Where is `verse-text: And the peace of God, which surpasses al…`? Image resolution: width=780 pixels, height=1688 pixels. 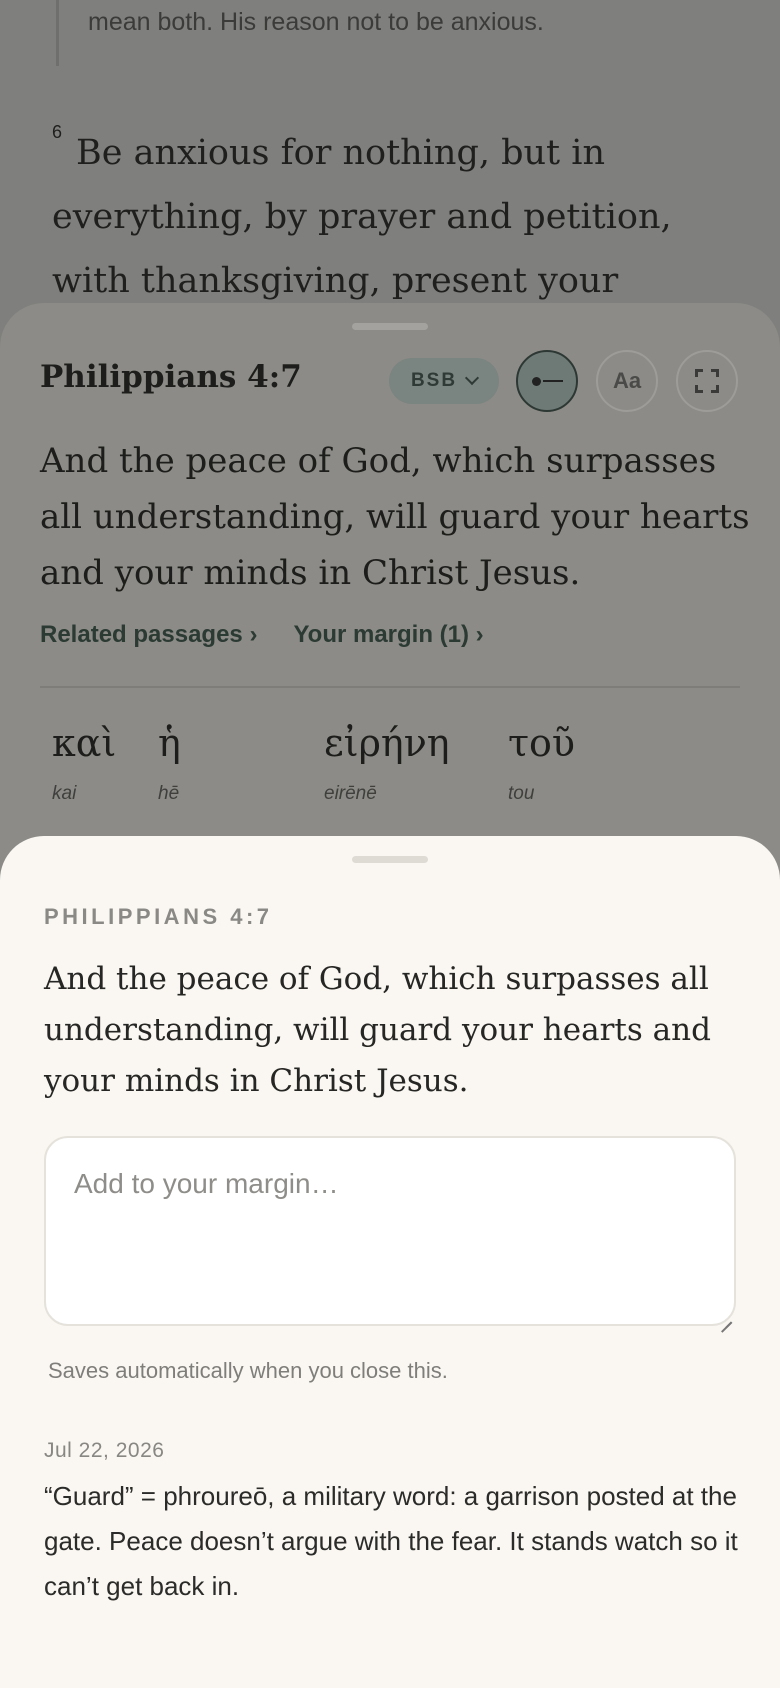 verse-text: And the peace of God, which surpasses al… is located at coordinates (377, 1030).